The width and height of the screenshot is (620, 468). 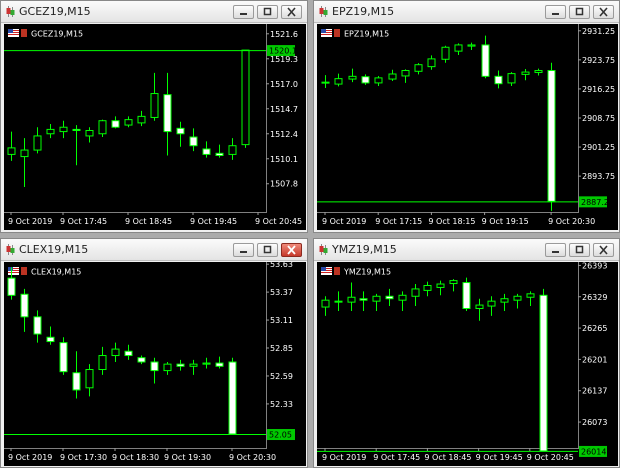 What do you see at coordinates (57, 34) in the screenshot?
I see `chart-symbol-label: GCEZ19,M15` at bounding box center [57, 34].